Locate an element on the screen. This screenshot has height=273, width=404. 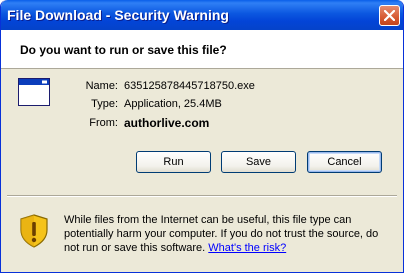
title-bar: File Download - Security Warning is located at coordinates (202, 15).